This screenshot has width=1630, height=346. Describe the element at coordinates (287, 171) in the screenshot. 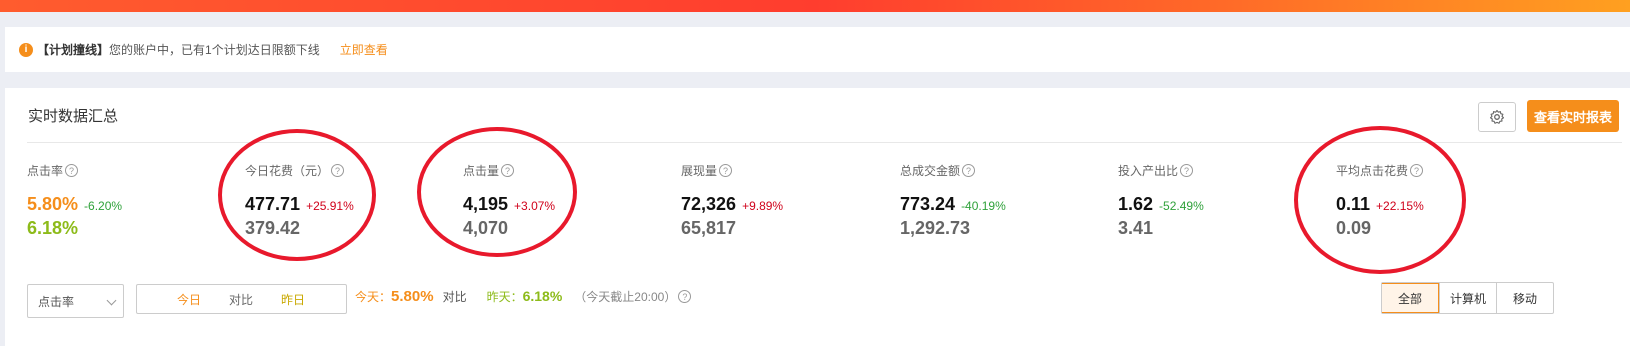

I see `metric-label: 今日花费（元）` at that location.